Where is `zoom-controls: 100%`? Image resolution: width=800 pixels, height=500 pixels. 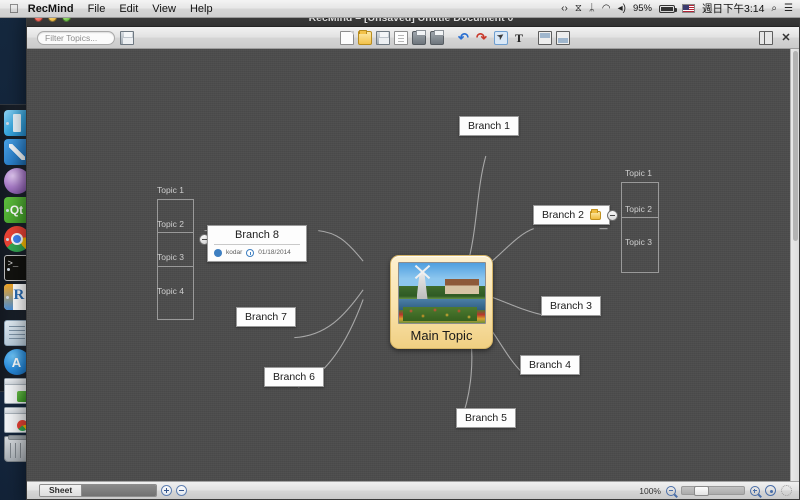 zoom-controls: 100% is located at coordinates (719, 490).